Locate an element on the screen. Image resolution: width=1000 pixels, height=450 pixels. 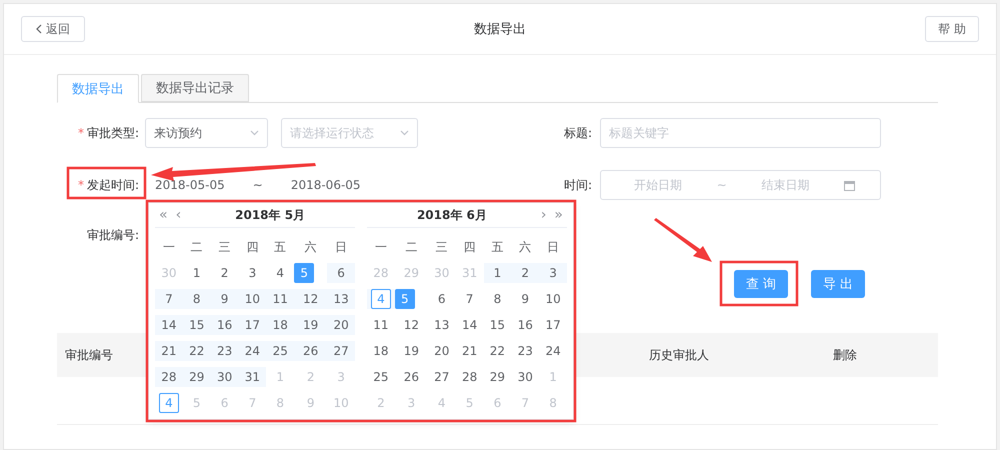
next-month-button: › is located at coordinates (543, 215).